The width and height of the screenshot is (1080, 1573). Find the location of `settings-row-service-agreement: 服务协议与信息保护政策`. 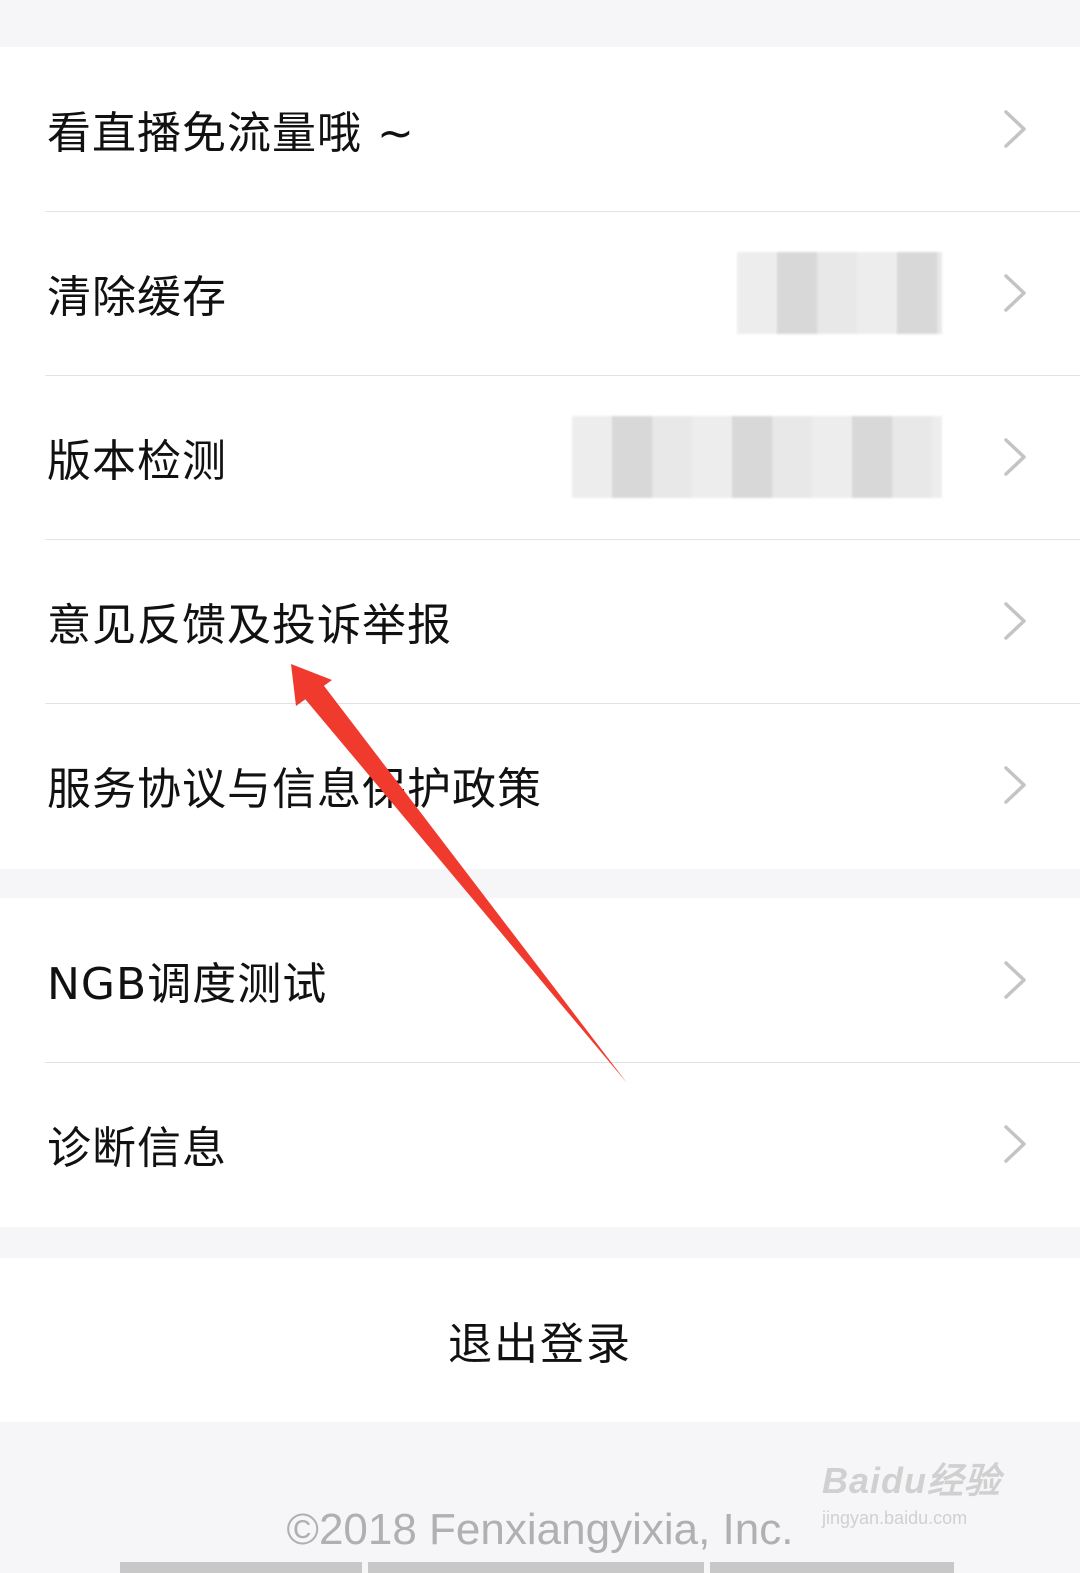

settings-row-service-agreement: 服务协议与信息保护政策 is located at coordinates (540, 785).